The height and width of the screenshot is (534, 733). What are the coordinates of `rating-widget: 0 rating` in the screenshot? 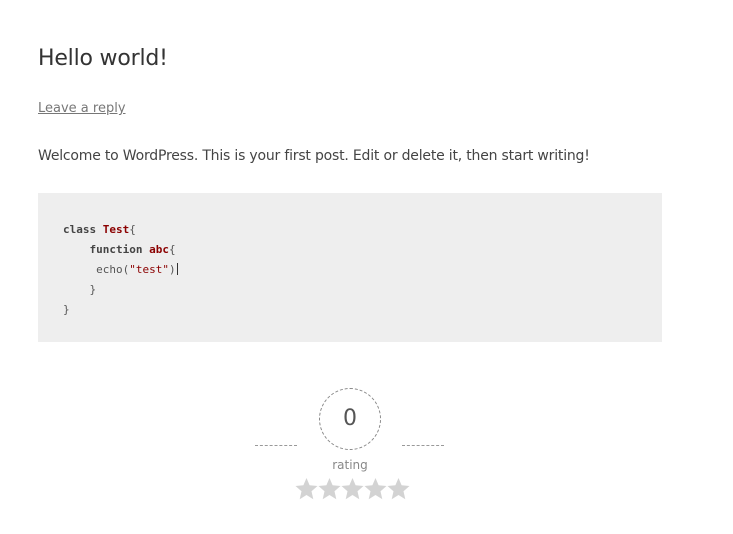 It's located at (350, 448).